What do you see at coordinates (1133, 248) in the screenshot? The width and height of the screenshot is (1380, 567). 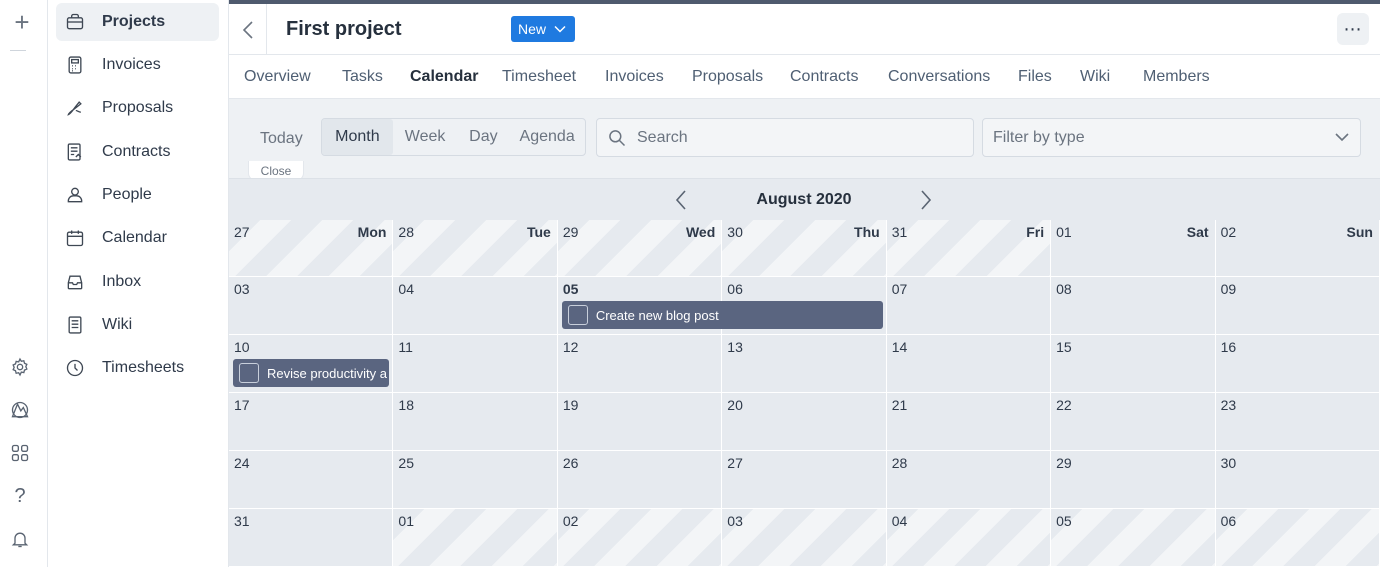 I see `calendar-day-cell: 01 Sat` at bounding box center [1133, 248].